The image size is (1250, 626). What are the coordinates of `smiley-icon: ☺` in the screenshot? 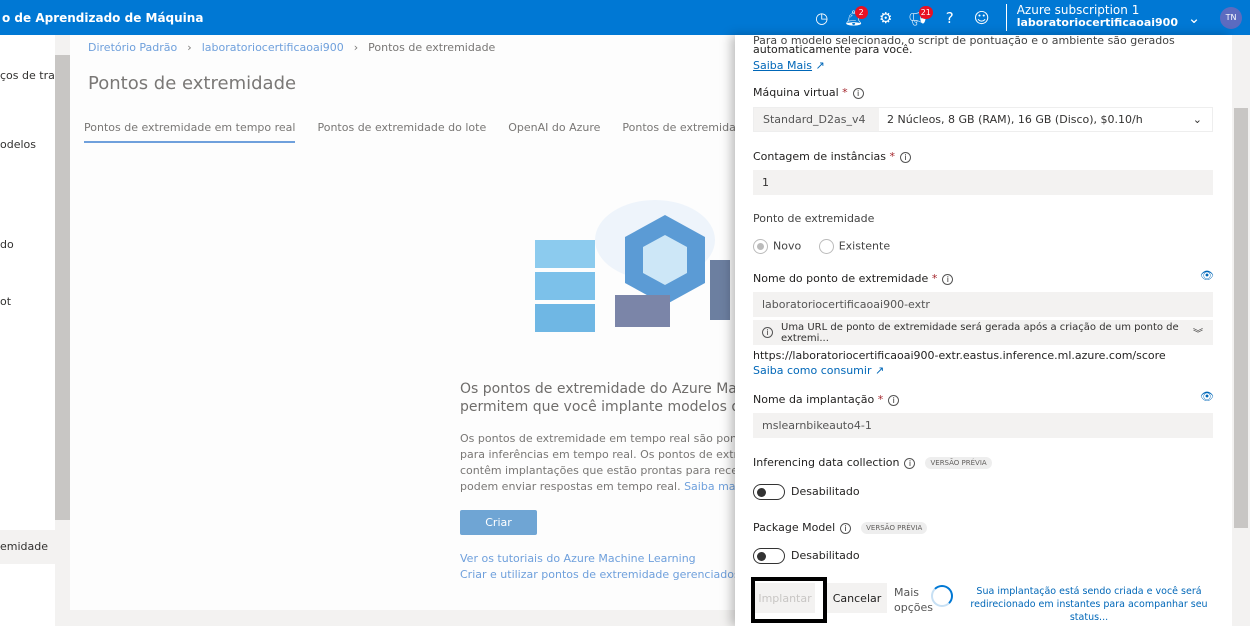 It's located at (982, 17).